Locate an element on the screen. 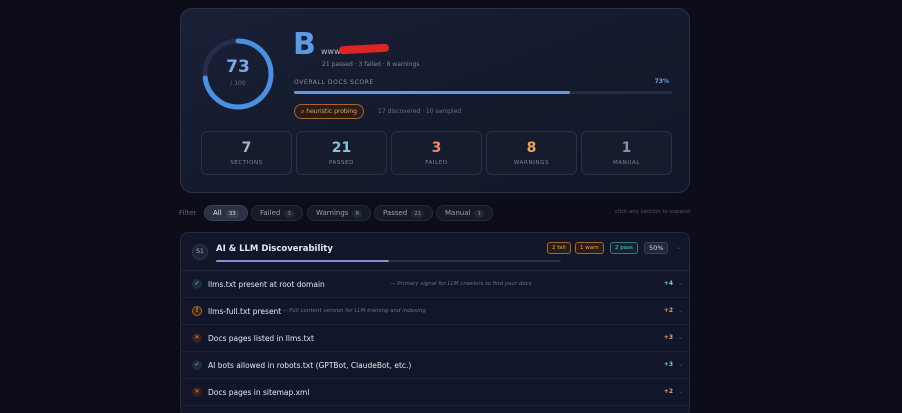 This screenshot has width=902, height=413. overall-score-percent: 73% is located at coordinates (661, 81).